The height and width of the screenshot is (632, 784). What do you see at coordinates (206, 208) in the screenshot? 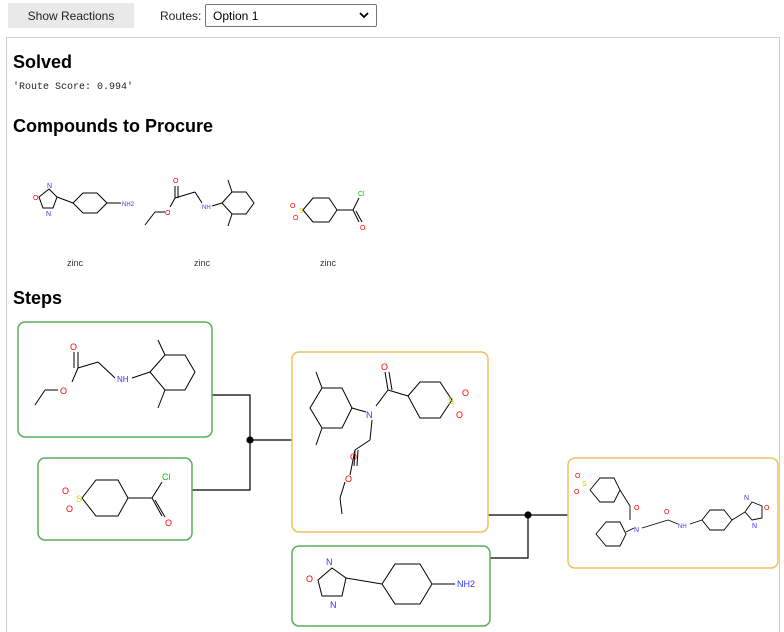
I see `procure-2-atom-nh: NH` at bounding box center [206, 208].